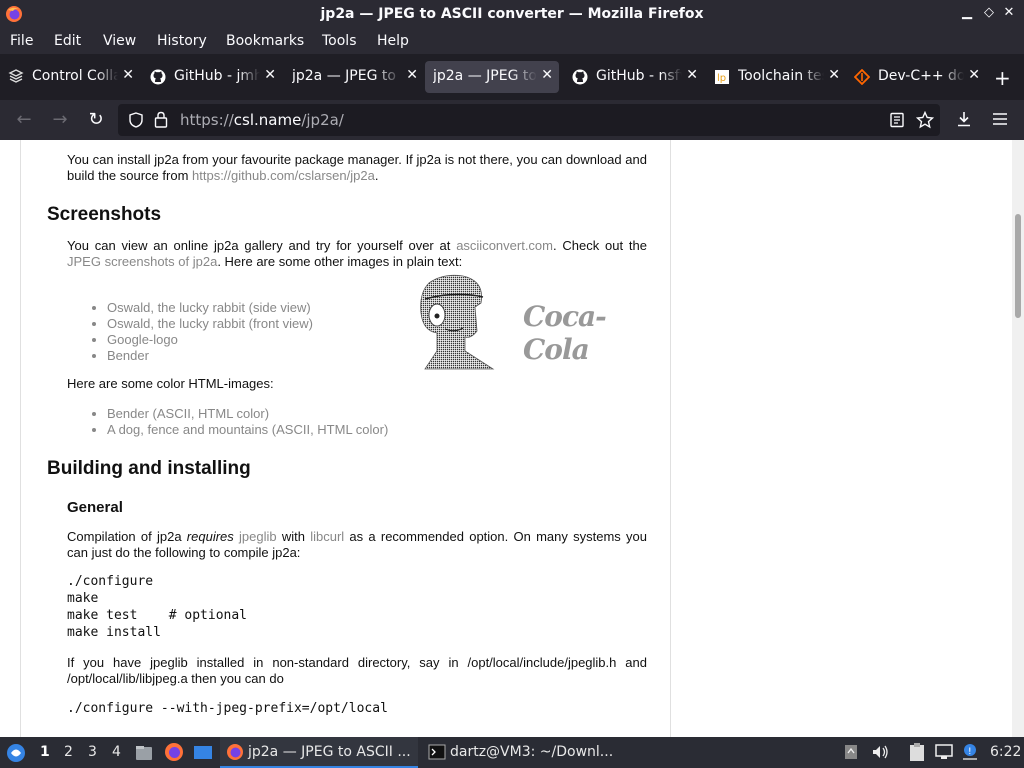 The image size is (1024, 768). I want to click on general-heading: General, so click(95, 507).